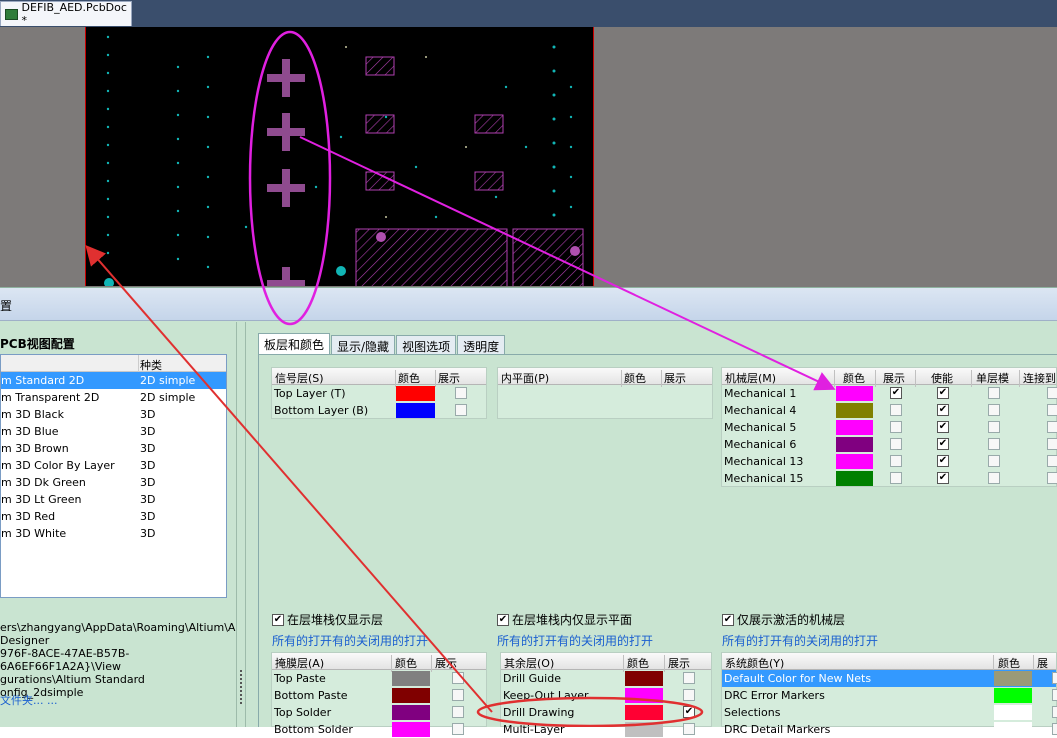 This screenshot has width=1057, height=738. I want to click on mask-layer-row: Top Paste, so click(379, 678).